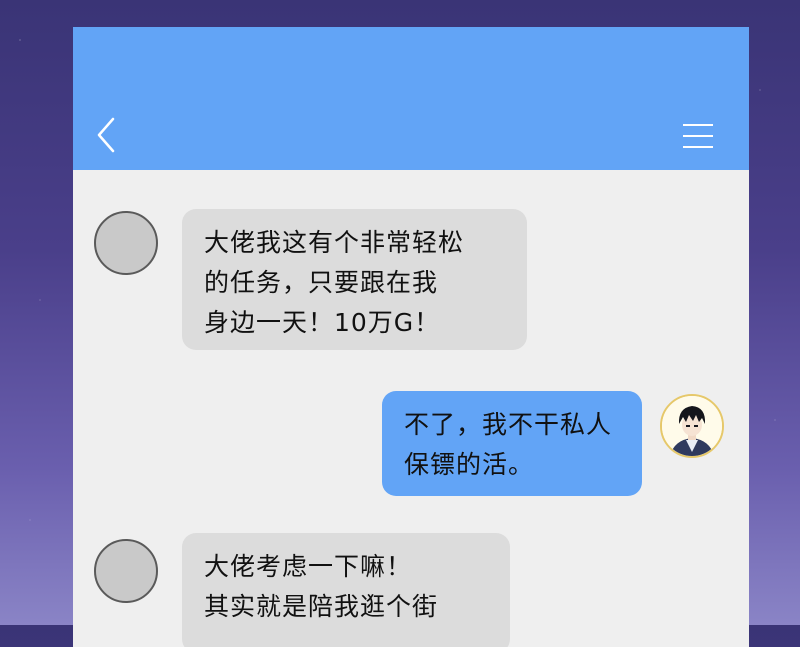 The image size is (800, 647). Describe the element at coordinates (508, 424) in the screenshot. I see `message-line: 不了，我不干私人` at that location.